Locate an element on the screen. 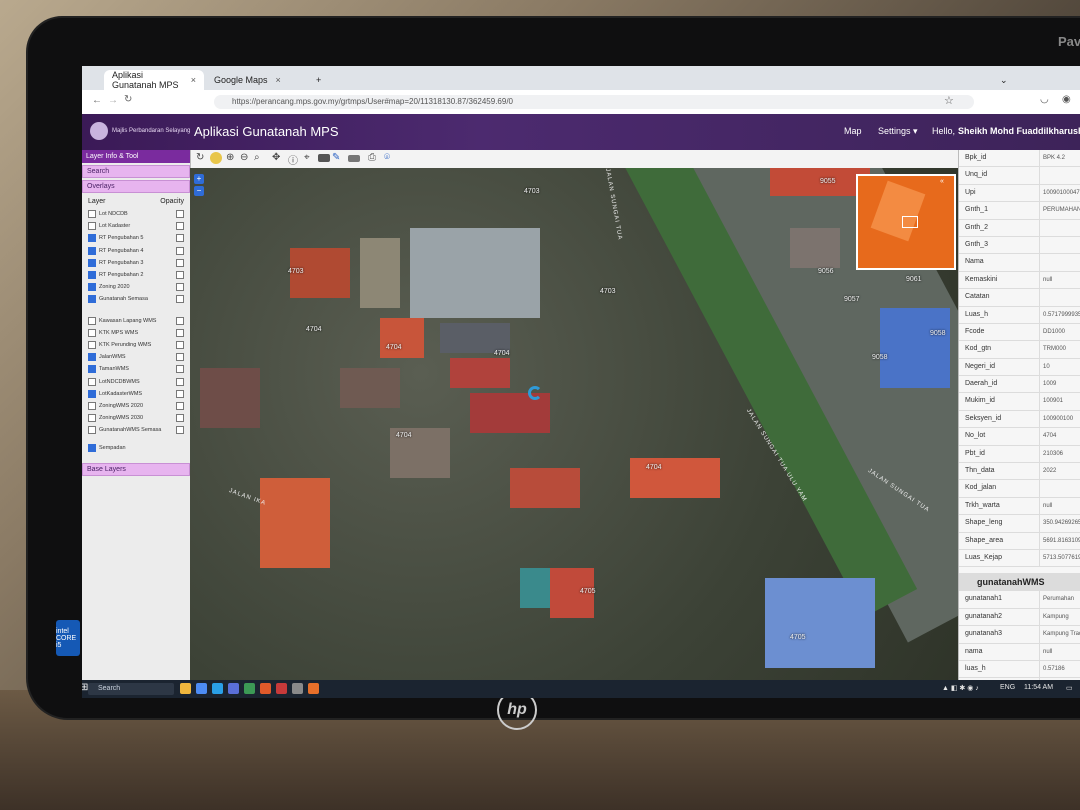 The width and height of the screenshot is (1080, 810). zoom-extent-icon is located at coordinates (216, 158).